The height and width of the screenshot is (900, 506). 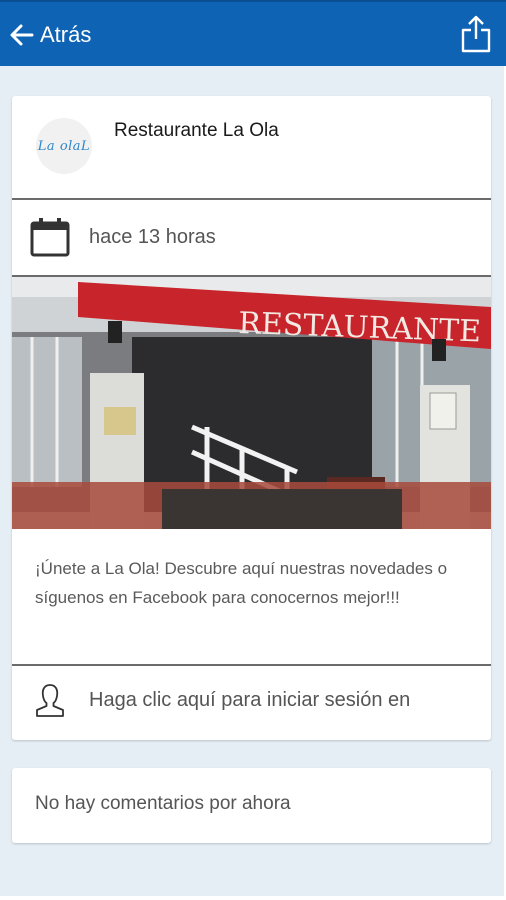 I want to click on avatar: La olaL, so click(x=64, y=146).